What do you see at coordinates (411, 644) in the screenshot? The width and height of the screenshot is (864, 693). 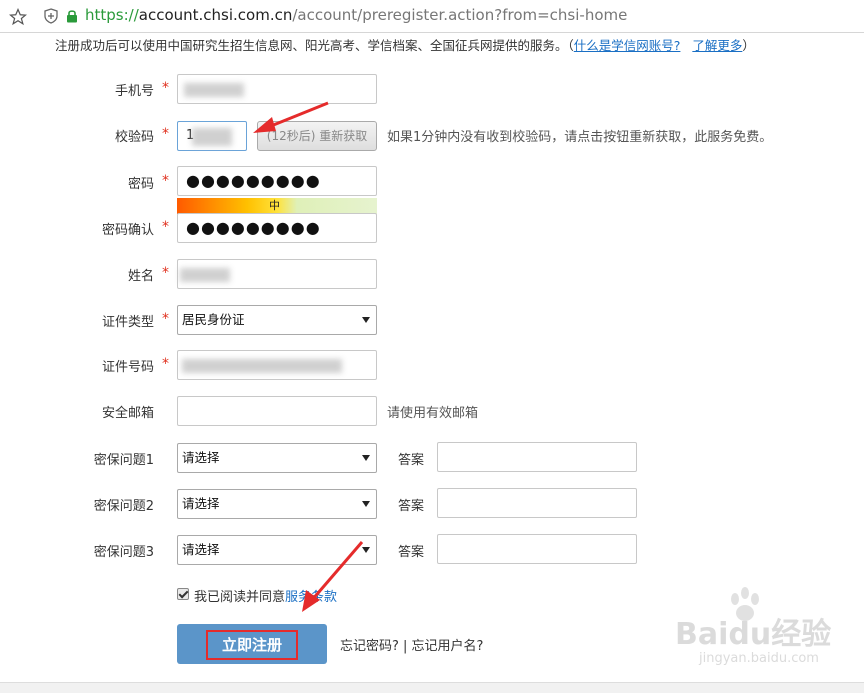 I see `forgot-links: 忘记密码? | 忘记用户名?` at bounding box center [411, 644].